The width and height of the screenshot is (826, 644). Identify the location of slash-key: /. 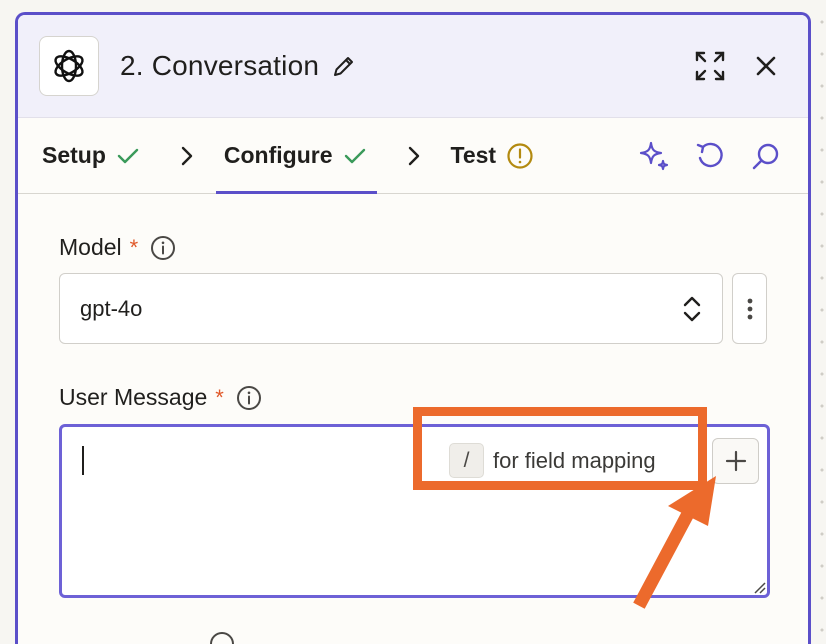
(466, 460).